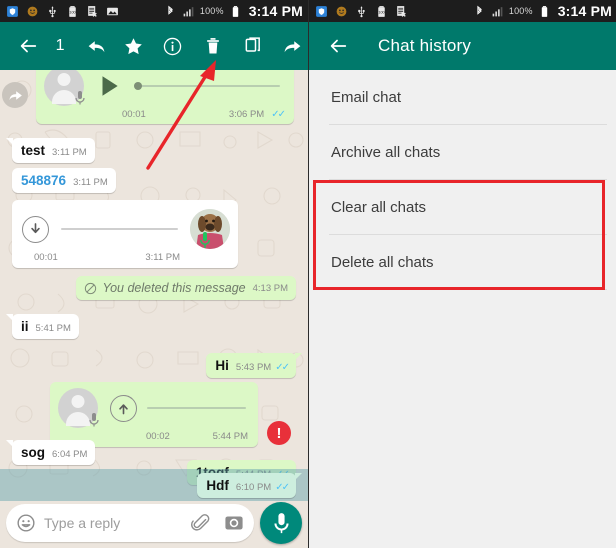 This screenshot has height=548, width=616. Describe the element at coordinates (26, 523) in the screenshot. I see `emoji-icon` at that location.